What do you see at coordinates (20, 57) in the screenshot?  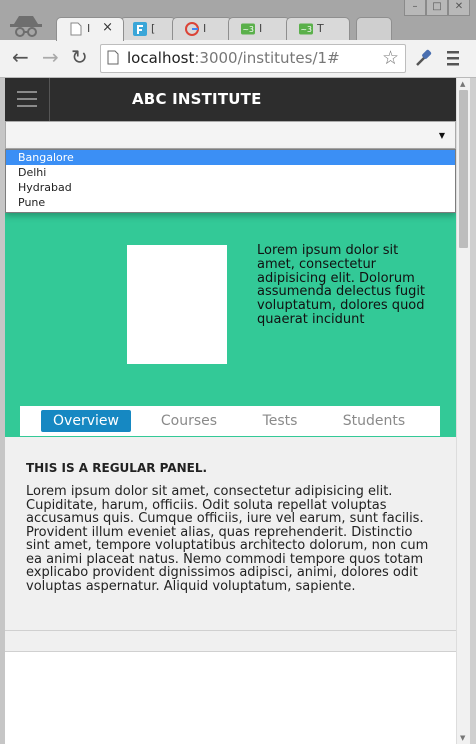 I see `back-icon: ←` at bounding box center [20, 57].